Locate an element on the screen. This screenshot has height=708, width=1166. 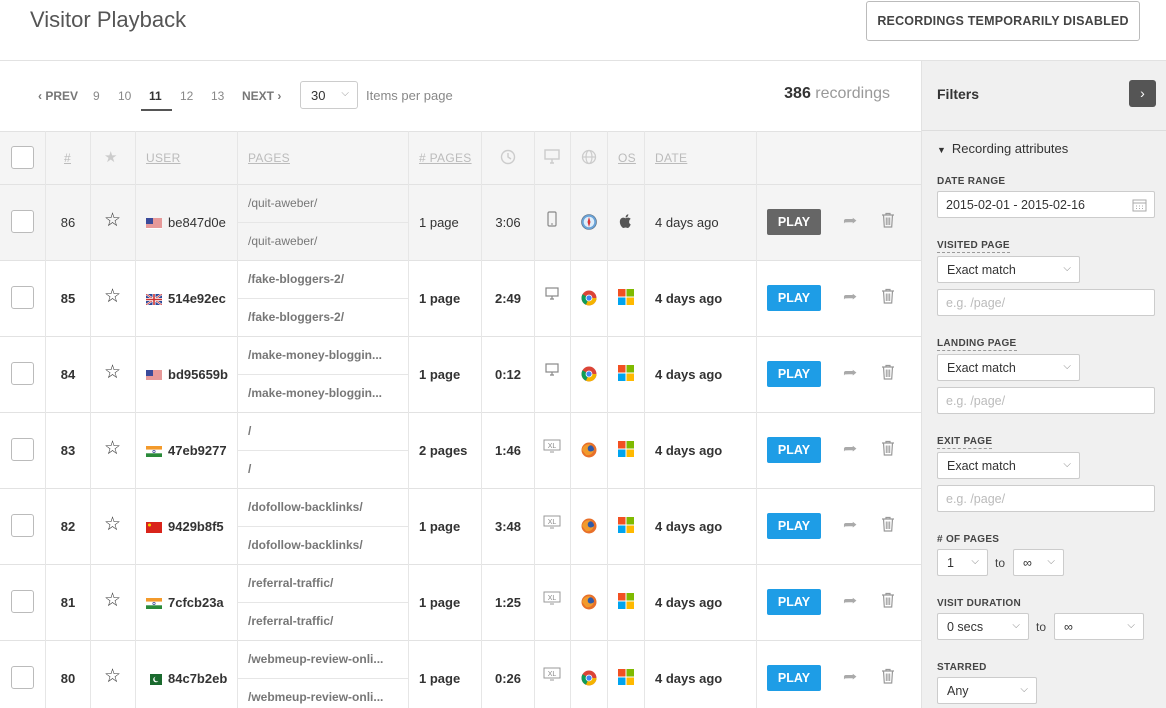
page-link-12: 12 is located at coordinates (186, 96).